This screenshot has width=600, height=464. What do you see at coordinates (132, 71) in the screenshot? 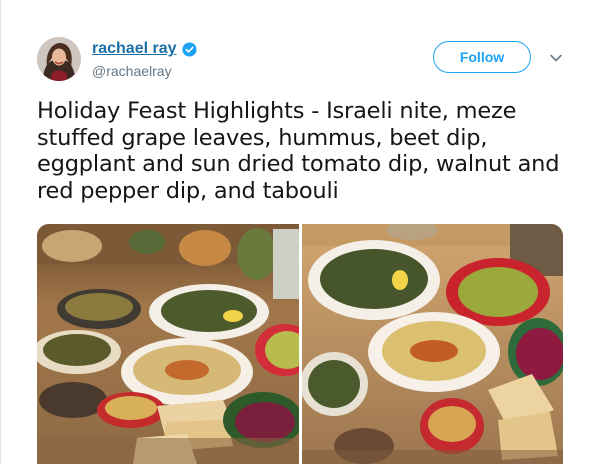
I see `author-handle: @rachaelray` at bounding box center [132, 71].